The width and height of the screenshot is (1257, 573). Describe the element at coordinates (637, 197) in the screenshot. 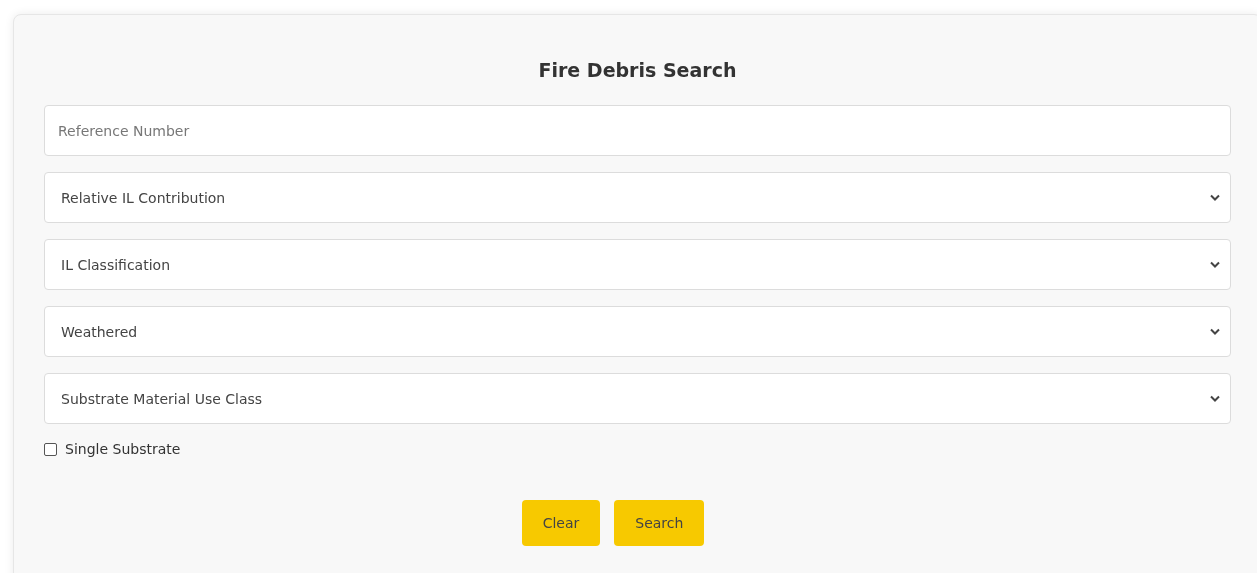

I see `select-field: Relative IL Contribution` at that location.